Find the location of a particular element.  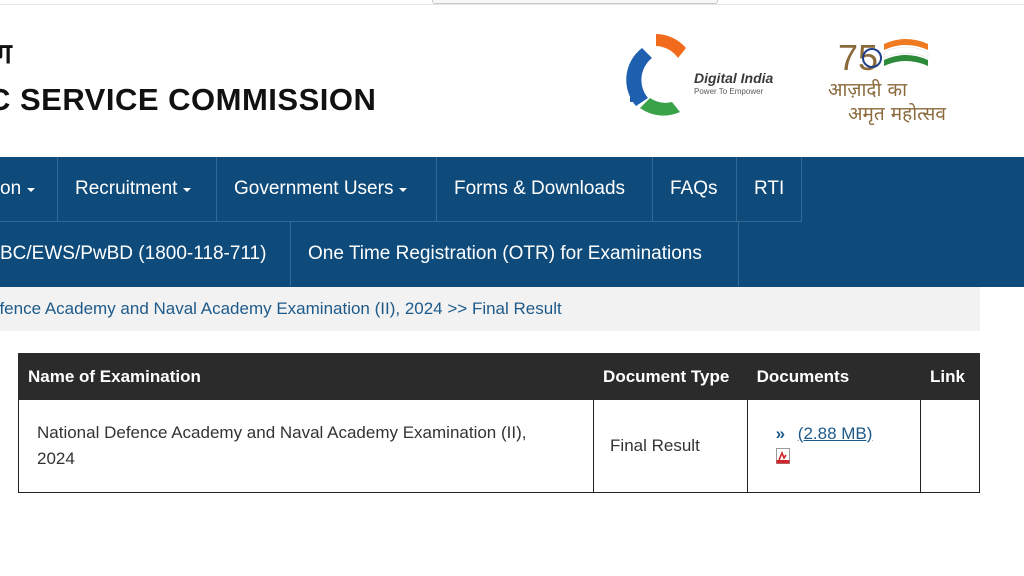

digital-india-tagline: Power To Empower is located at coordinates (729, 91).